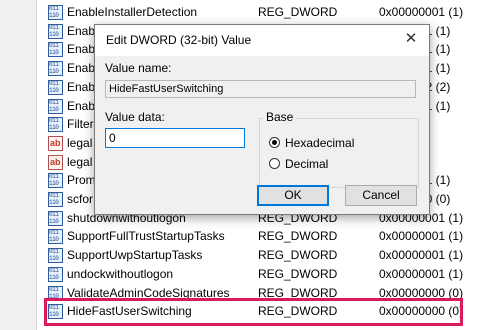 This screenshot has height=330, width=485. I want to click on selected-value-highlight, so click(253, 312).